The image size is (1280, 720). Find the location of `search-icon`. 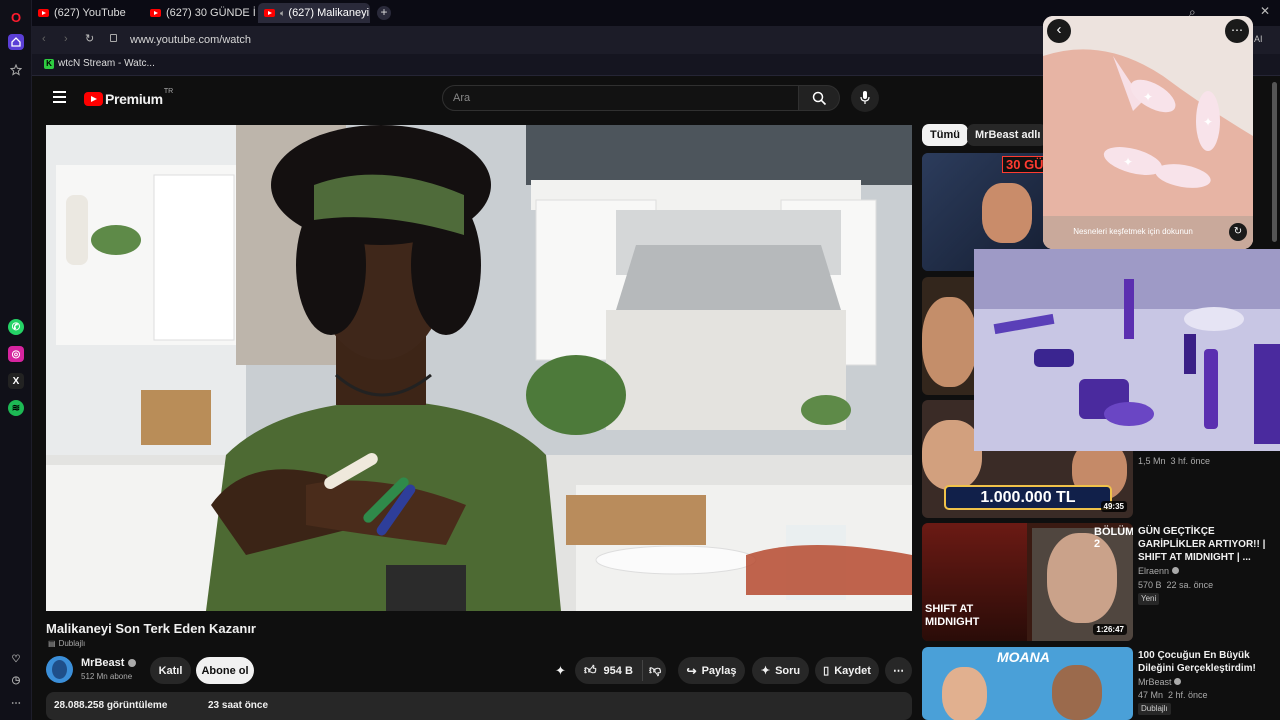

search-icon is located at coordinates (819, 98).